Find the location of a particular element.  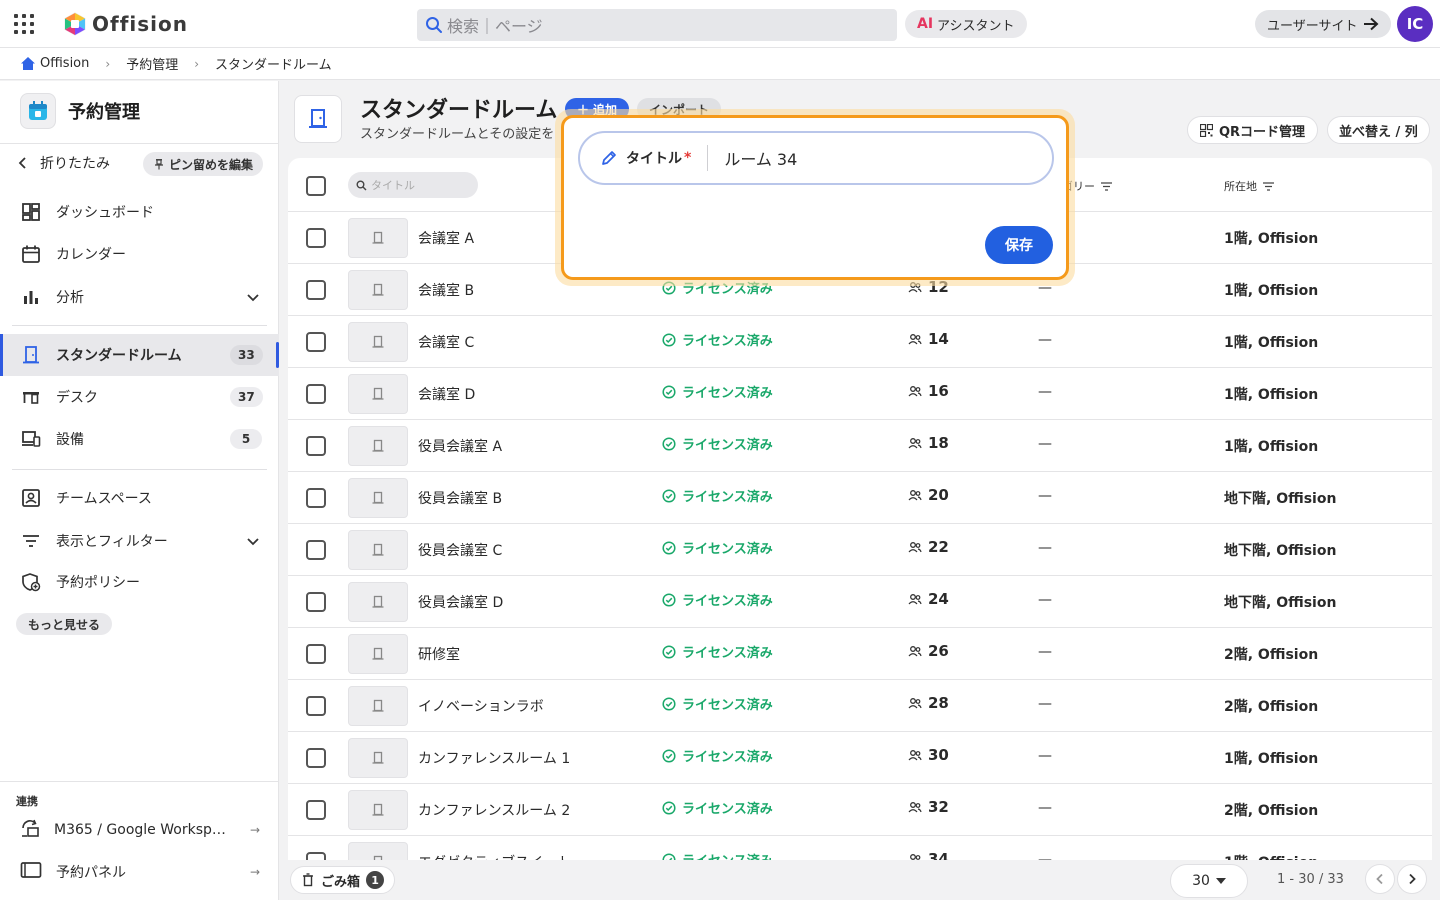

room-title: 役員会議室 C is located at coordinates (460, 550).